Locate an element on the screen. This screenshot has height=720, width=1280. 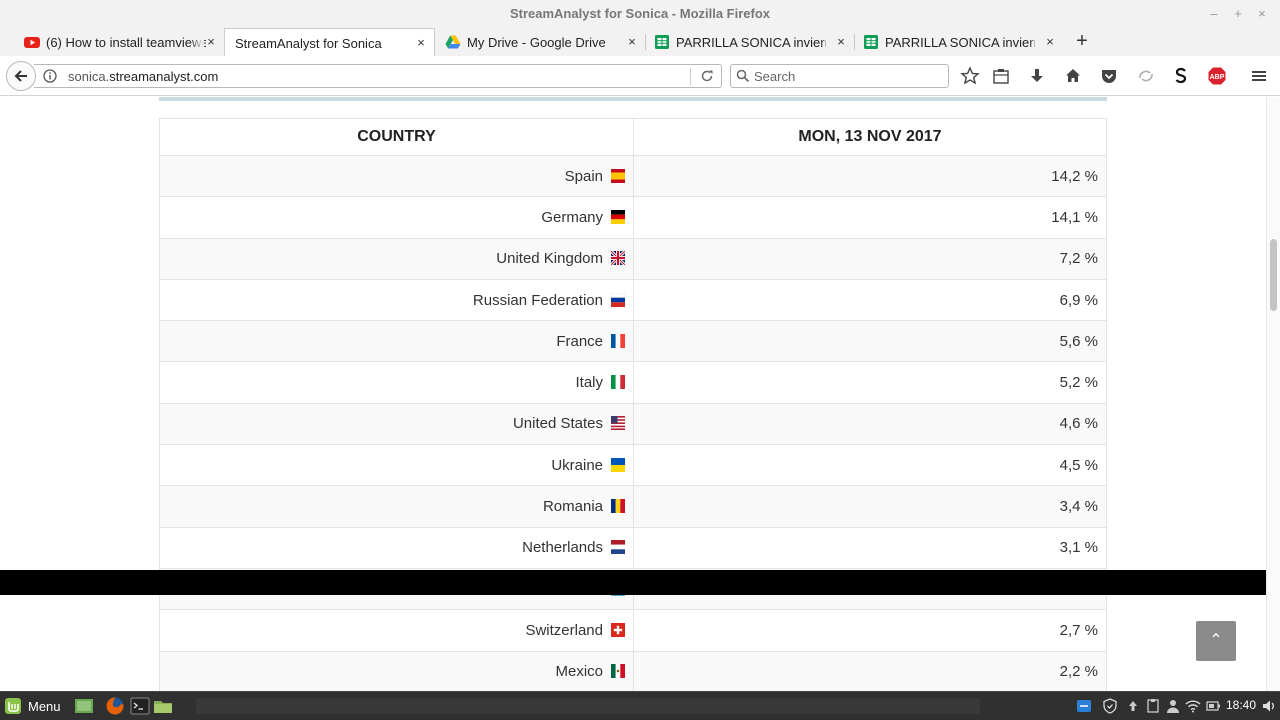
menu-label: Menu is located at coordinates (44, 706).